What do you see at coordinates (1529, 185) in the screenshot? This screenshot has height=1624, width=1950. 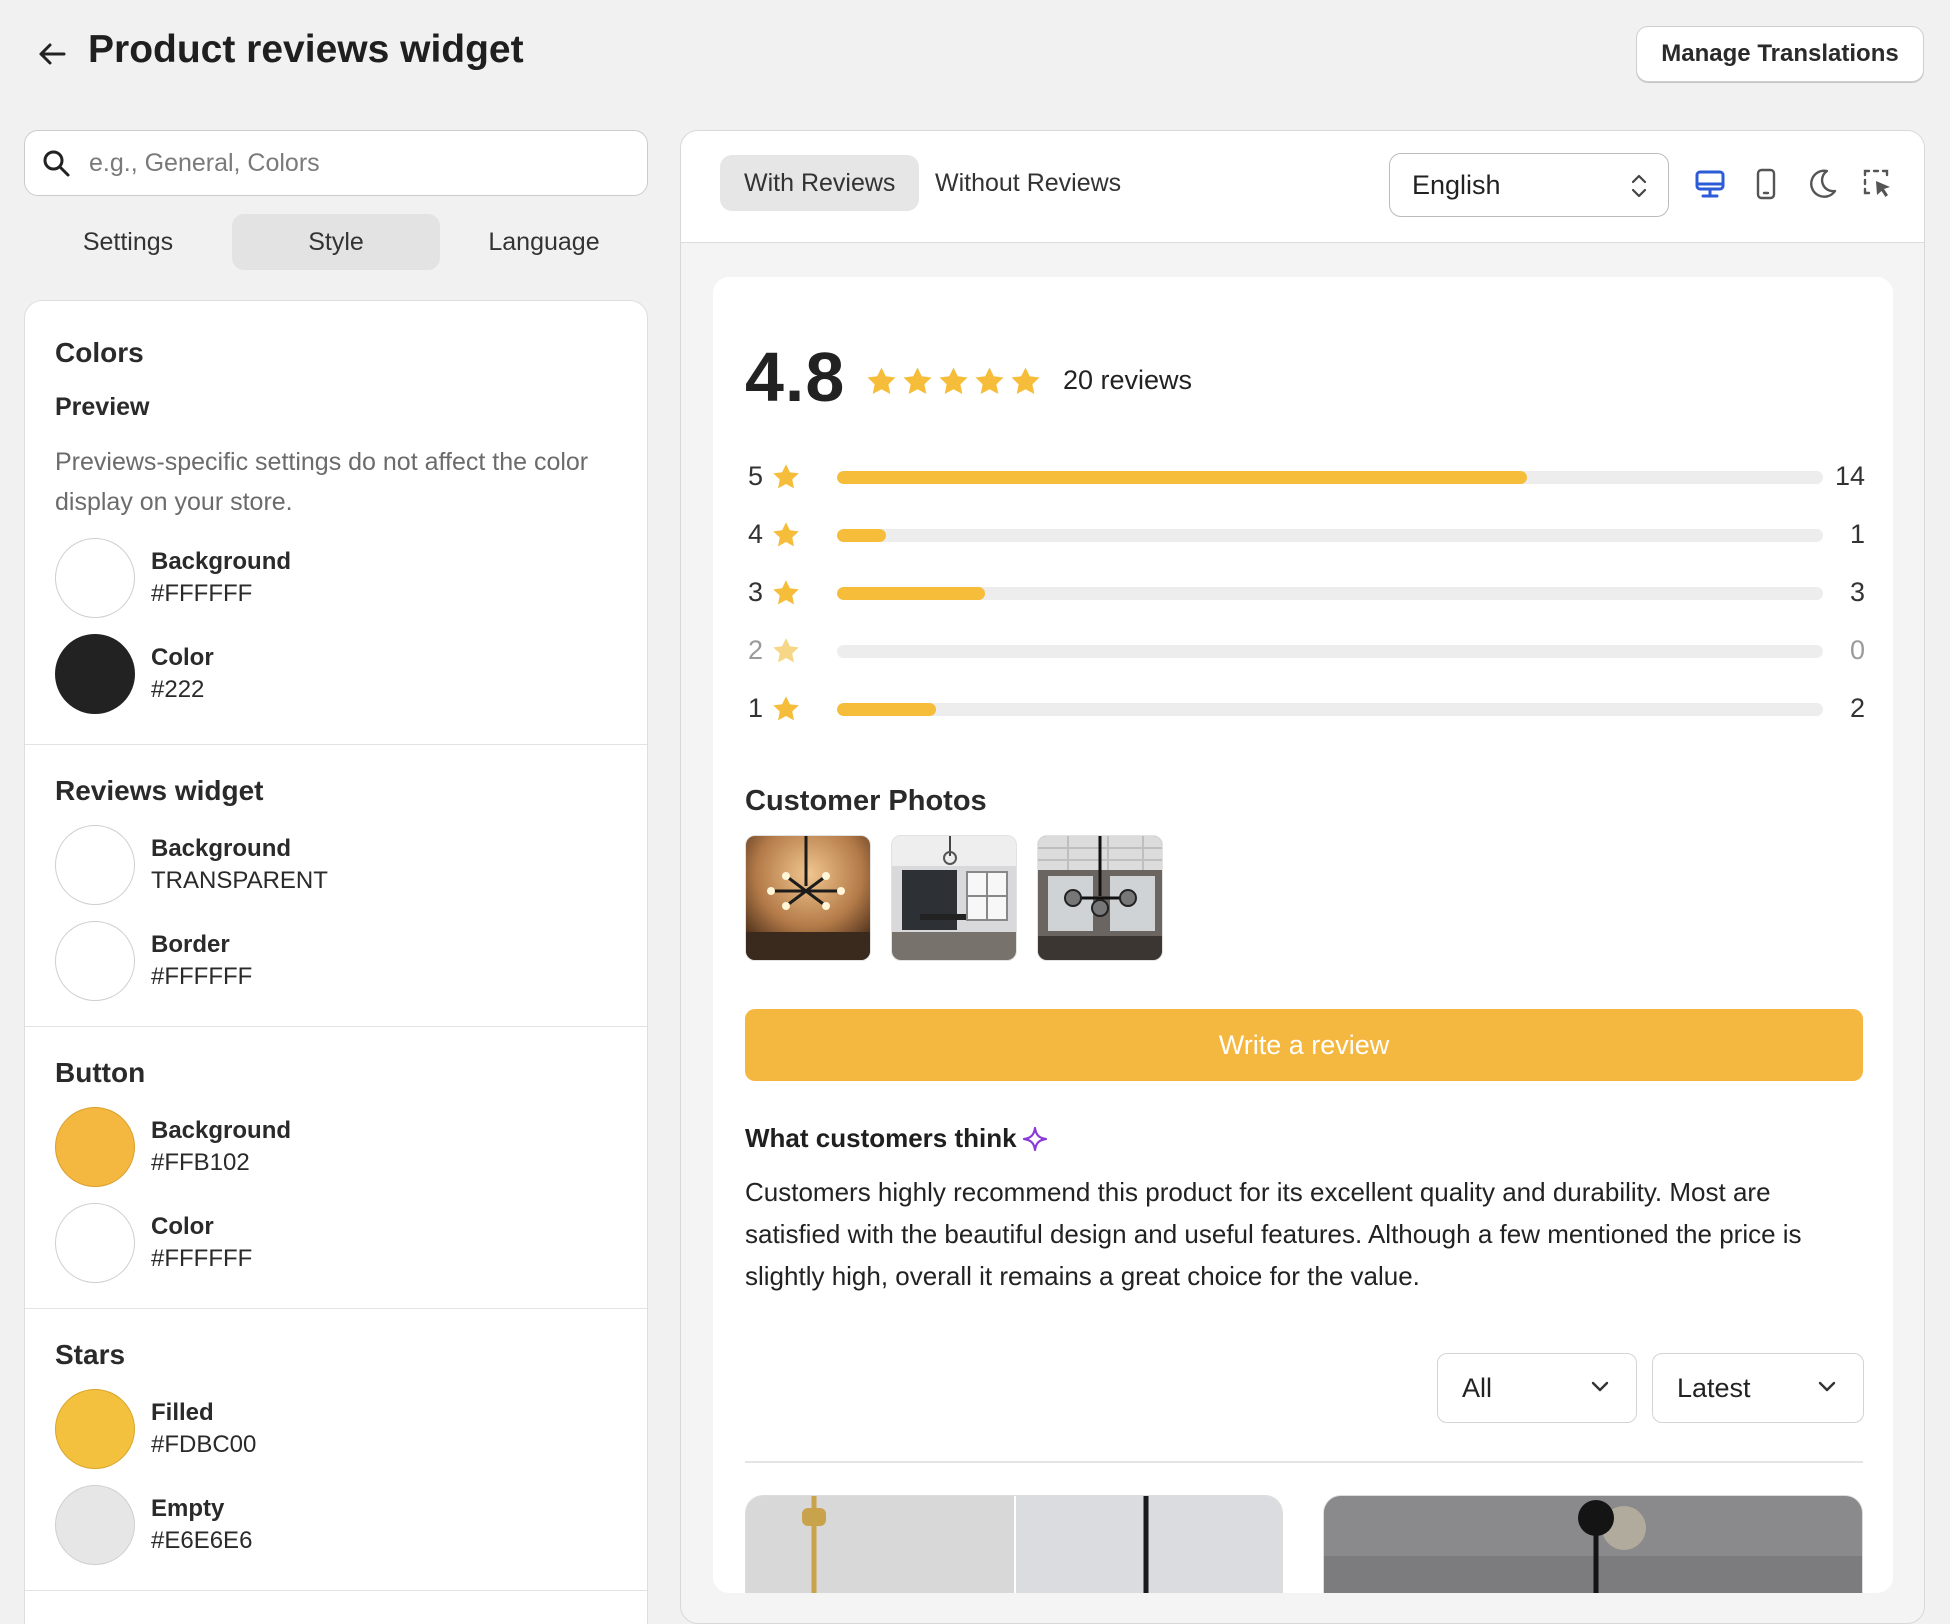 I see `language-select: English` at bounding box center [1529, 185].